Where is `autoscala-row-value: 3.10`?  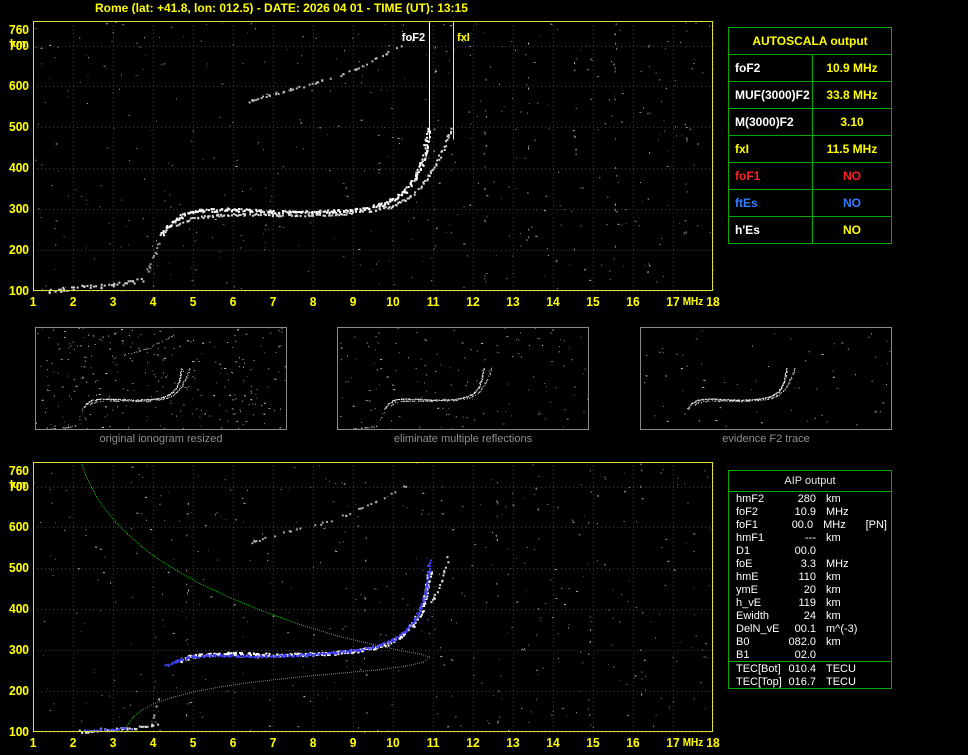 autoscala-row-value: 3.10 is located at coordinates (852, 122).